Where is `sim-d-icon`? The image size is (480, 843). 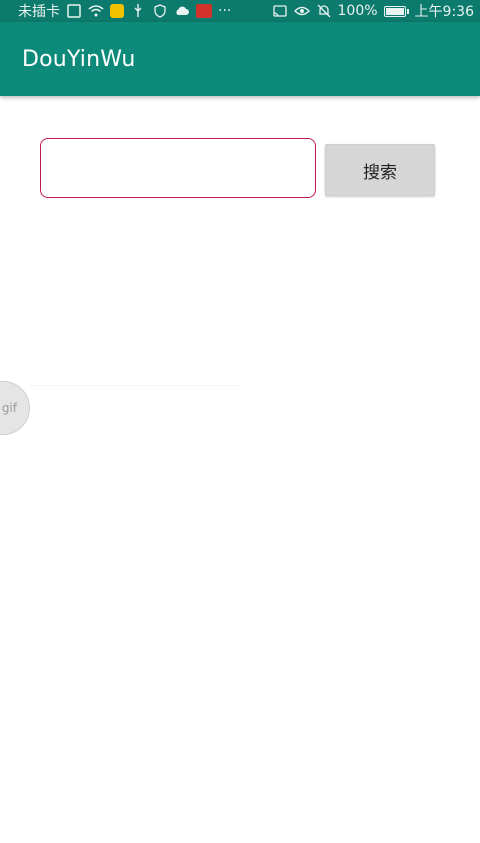 sim-d-icon is located at coordinates (74, 11).